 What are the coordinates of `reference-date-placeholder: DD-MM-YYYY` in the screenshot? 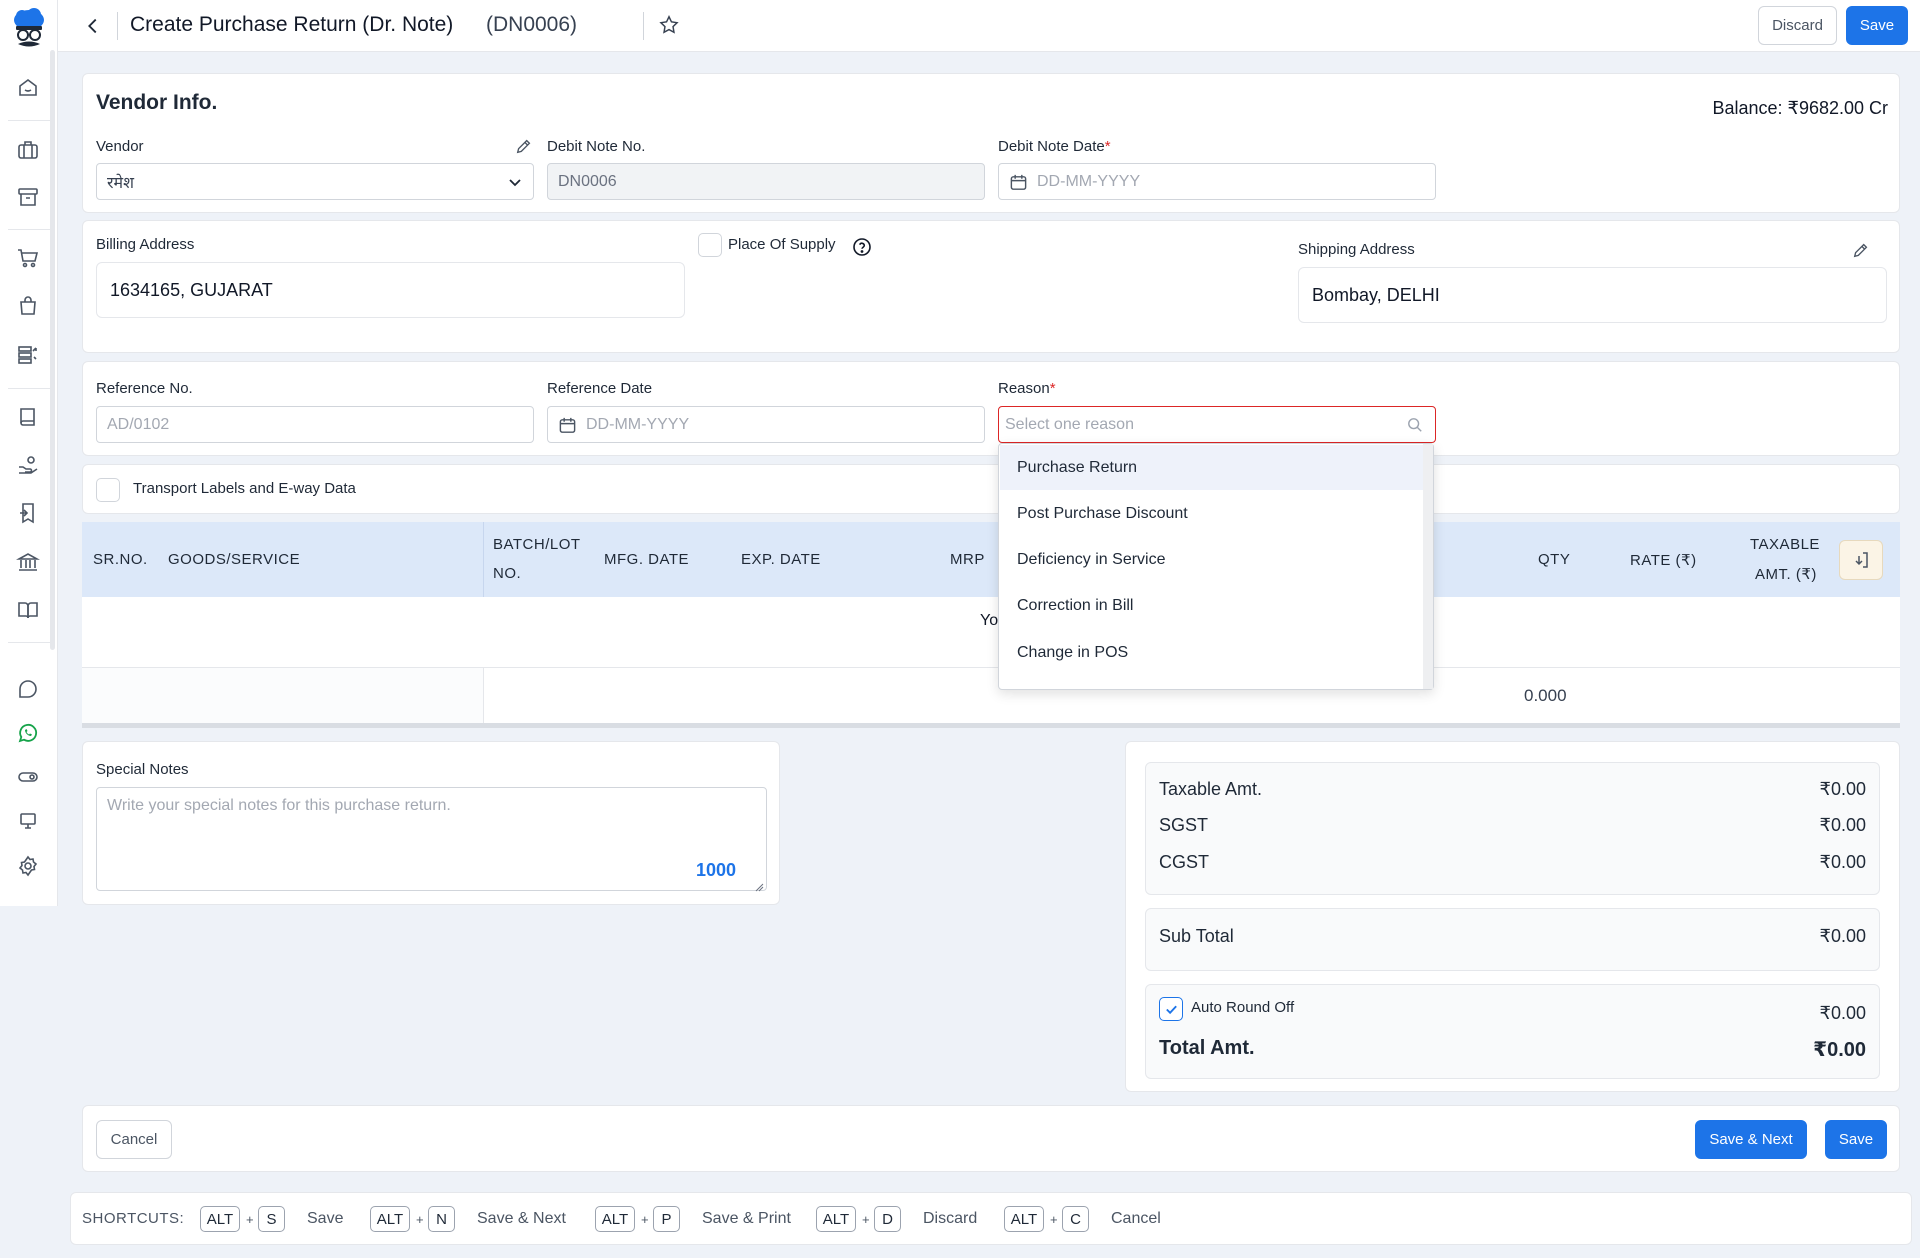 It's located at (638, 424).